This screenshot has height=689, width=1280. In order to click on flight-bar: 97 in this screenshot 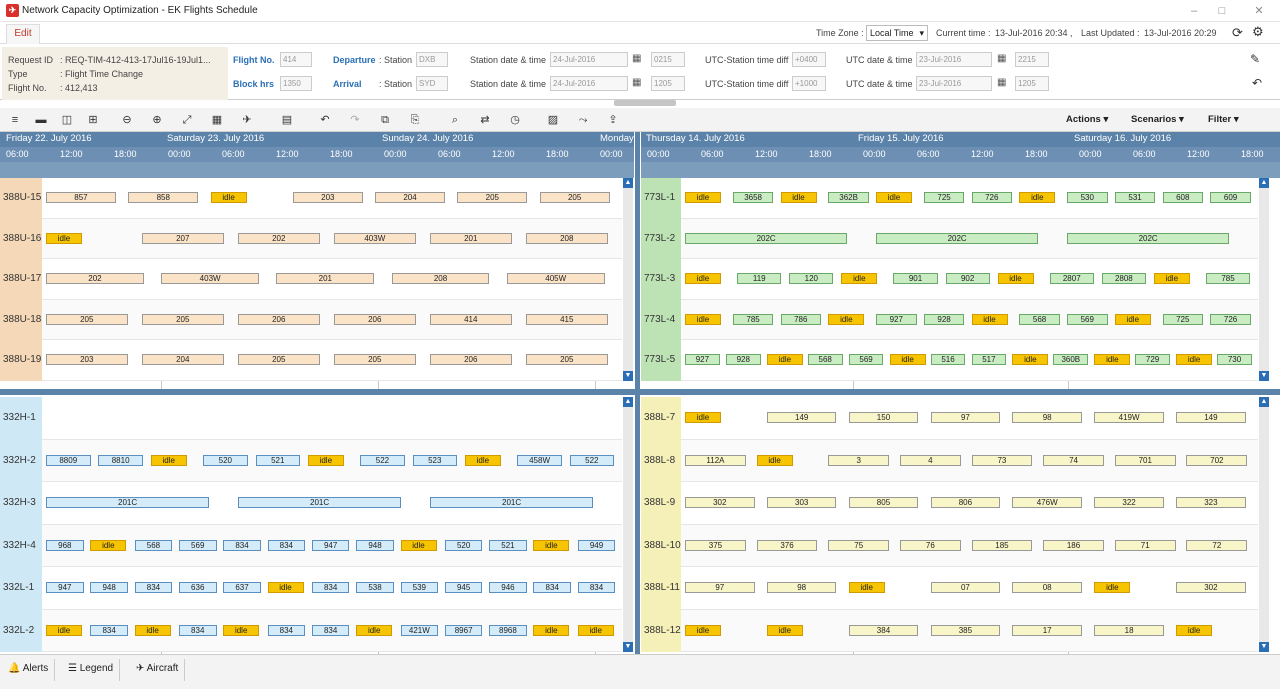, I will do `click(720, 587)`.